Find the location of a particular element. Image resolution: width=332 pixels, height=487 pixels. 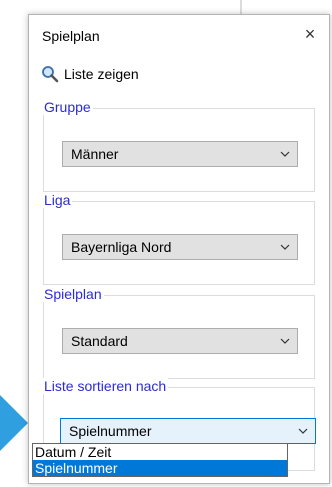

gruppe-value: Männer is located at coordinates (95, 154).